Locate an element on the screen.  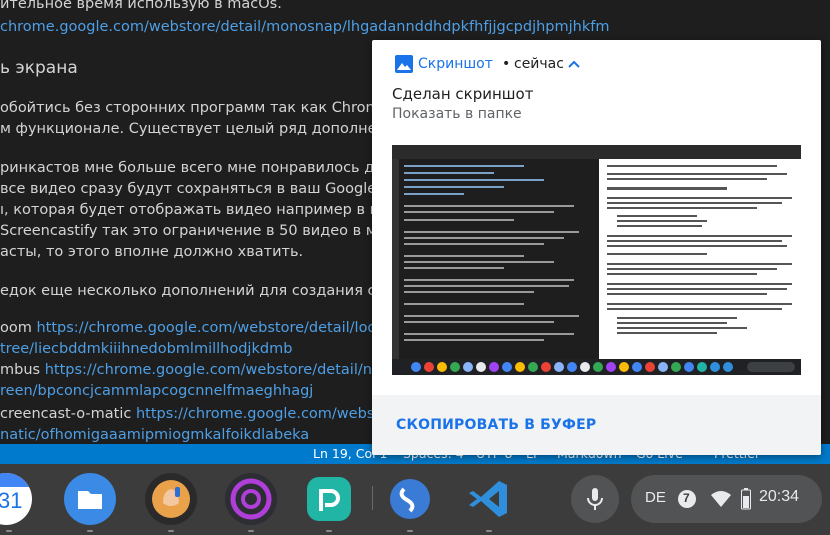
editor-line-text: creencast-o-matic is located at coordinates (68, 414).